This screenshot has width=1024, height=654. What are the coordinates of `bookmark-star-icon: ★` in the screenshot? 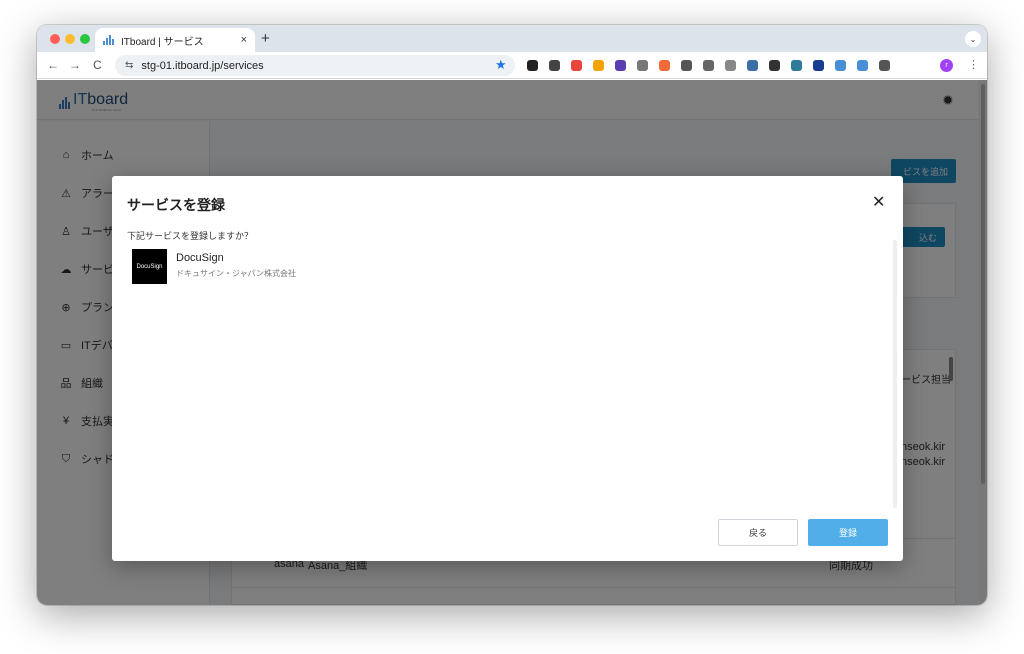 It's located at (501, 65).